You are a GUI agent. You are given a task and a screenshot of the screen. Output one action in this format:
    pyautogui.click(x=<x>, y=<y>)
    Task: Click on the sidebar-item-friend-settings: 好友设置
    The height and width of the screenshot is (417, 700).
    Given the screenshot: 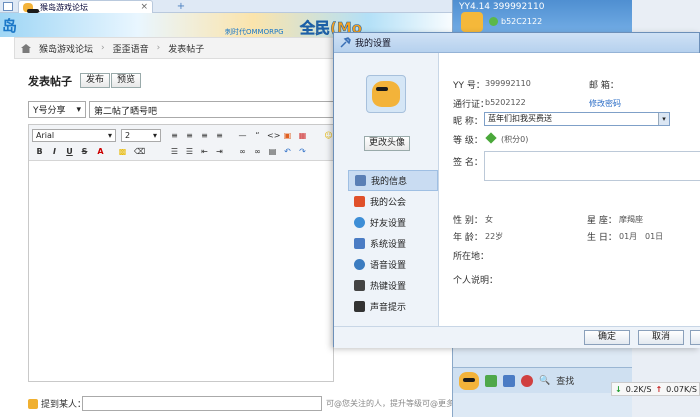 What is the action you would take?
    pyautogui.click(x=393, y=222)
    